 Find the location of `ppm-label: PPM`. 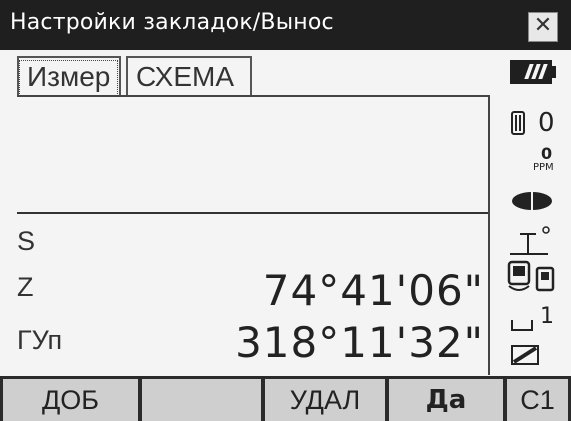

ppm-label: PPM is located at coordinates (543, 167).